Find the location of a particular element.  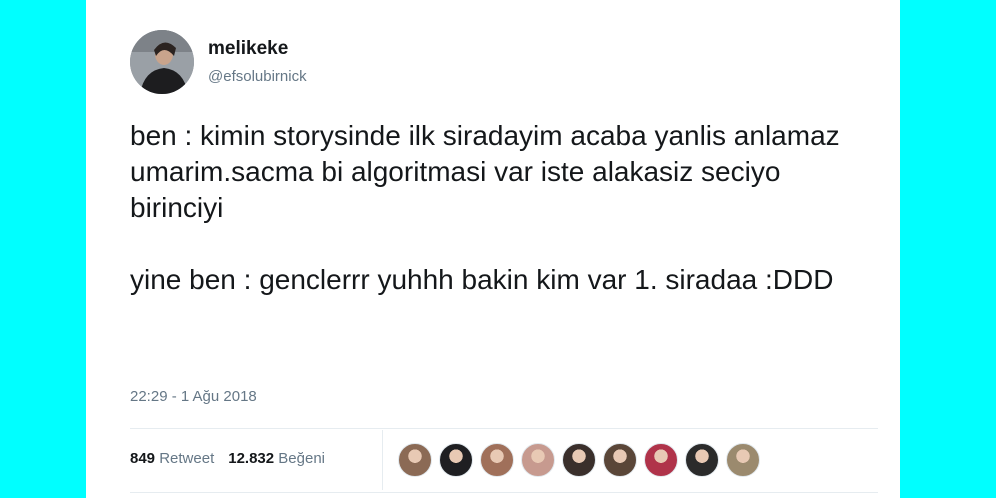

person-photo-icon is located at coordinates (162, 62).